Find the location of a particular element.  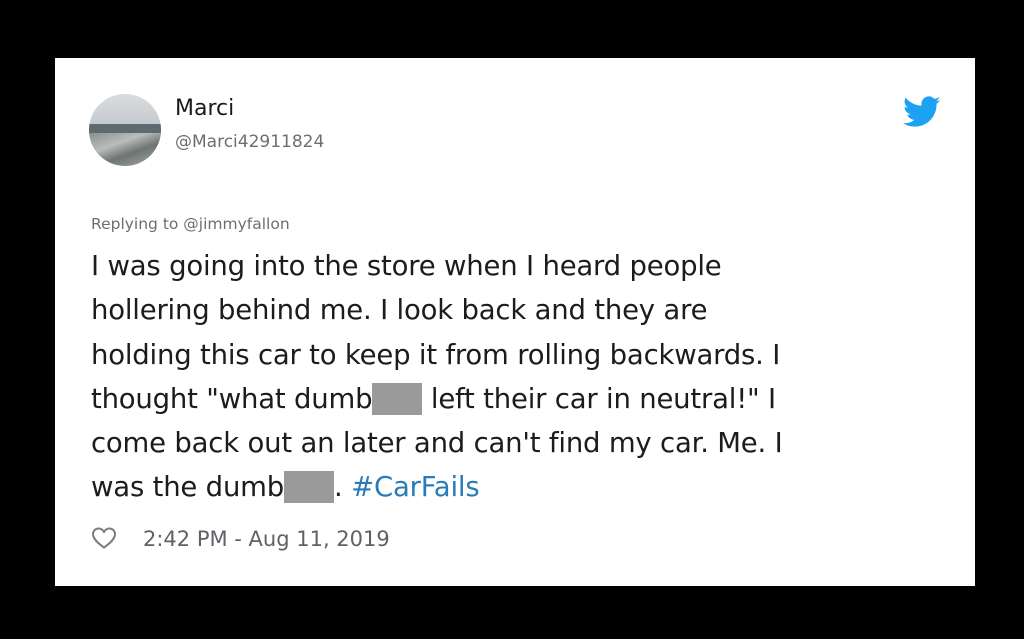

user-handle: @Marci42911824 is located at coordinates (249, 142).